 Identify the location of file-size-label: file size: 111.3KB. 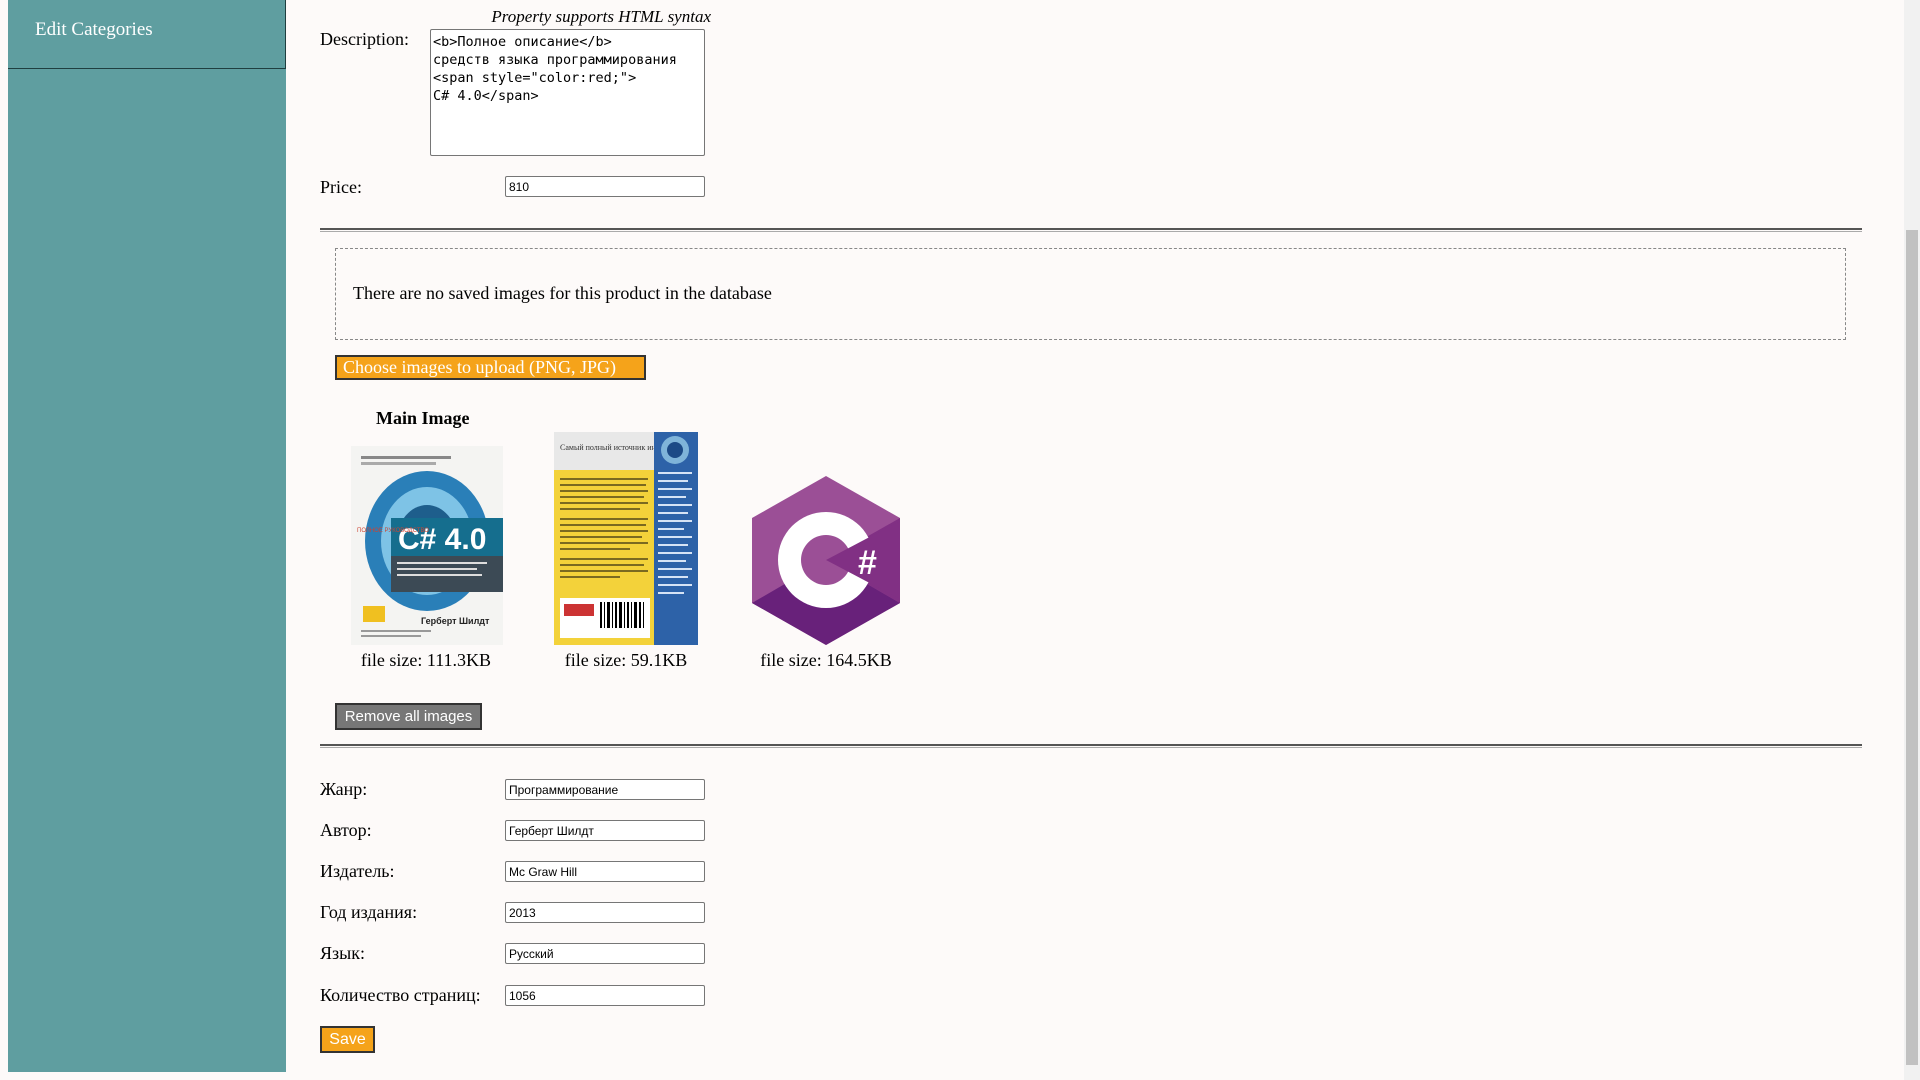
(426, 660).